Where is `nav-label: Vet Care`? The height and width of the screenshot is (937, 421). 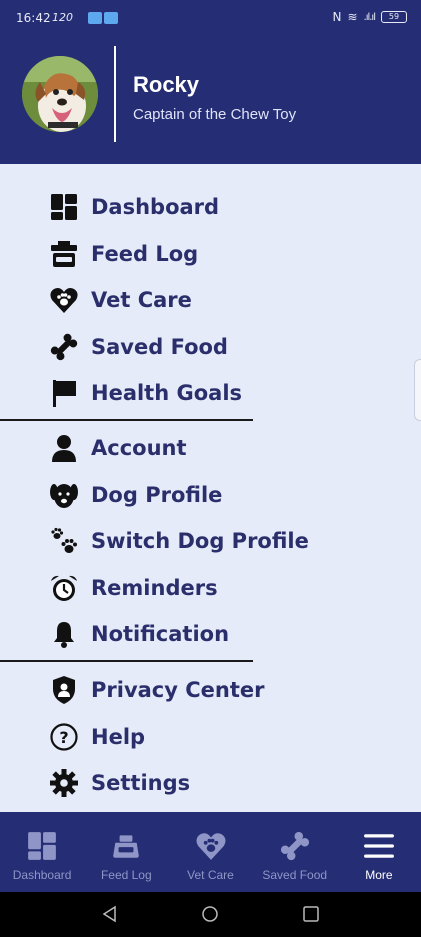 nav-label: Vet Care is located at coordinates (210, 875).